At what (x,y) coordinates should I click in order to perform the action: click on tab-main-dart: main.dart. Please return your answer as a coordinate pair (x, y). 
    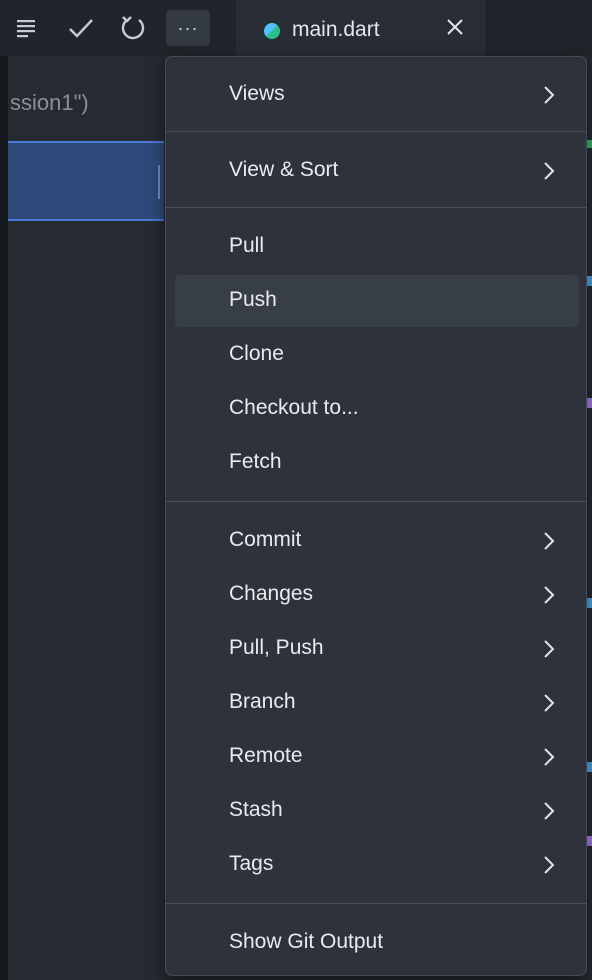
    Looking at the image, I should click on (361, 28).